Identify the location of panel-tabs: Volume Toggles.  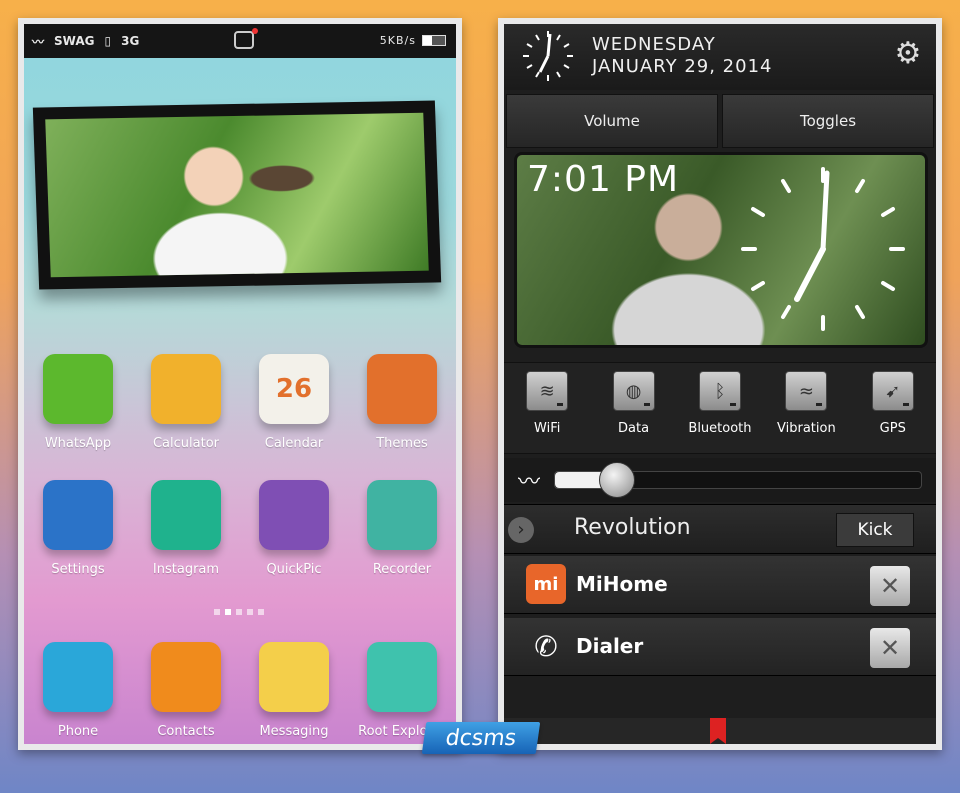
(720, 121).